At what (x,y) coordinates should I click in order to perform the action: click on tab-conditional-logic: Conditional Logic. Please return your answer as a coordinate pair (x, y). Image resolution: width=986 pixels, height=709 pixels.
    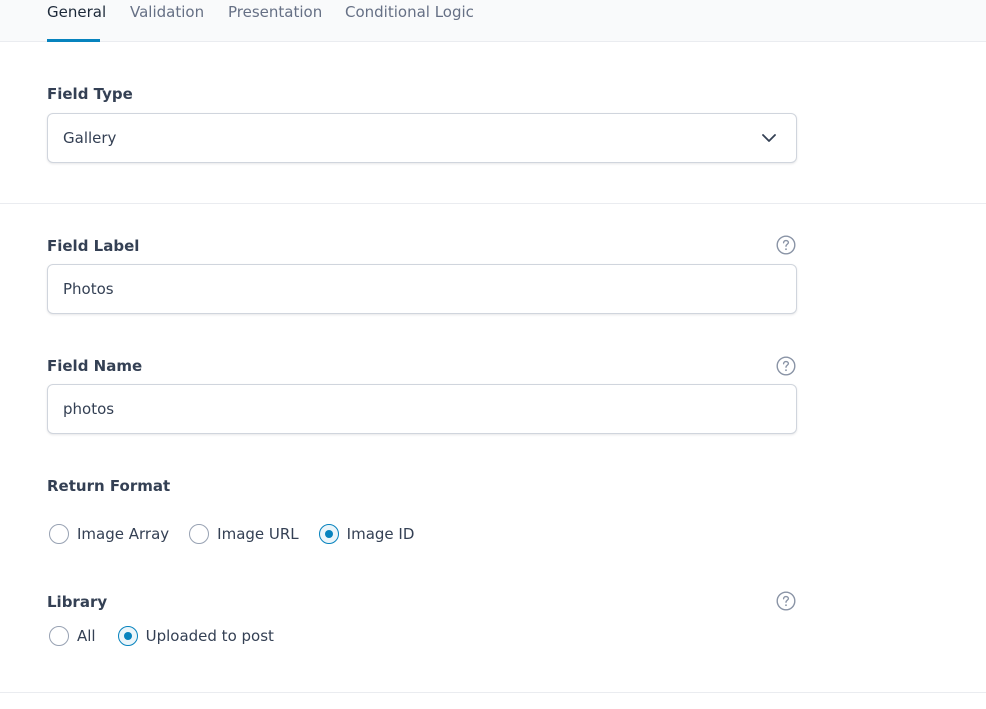
    Looking at the image, I should click on (409, 21).